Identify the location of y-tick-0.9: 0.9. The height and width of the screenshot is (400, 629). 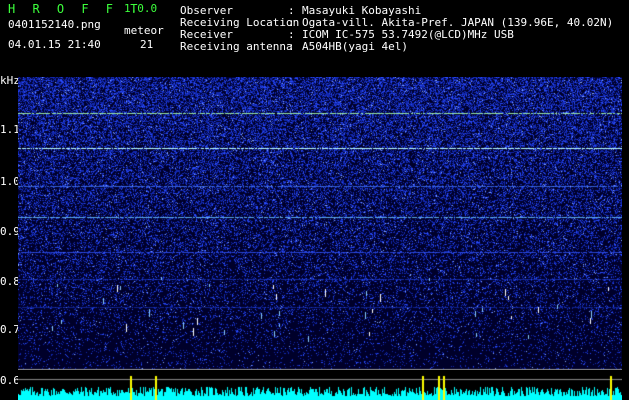
(10, 231).